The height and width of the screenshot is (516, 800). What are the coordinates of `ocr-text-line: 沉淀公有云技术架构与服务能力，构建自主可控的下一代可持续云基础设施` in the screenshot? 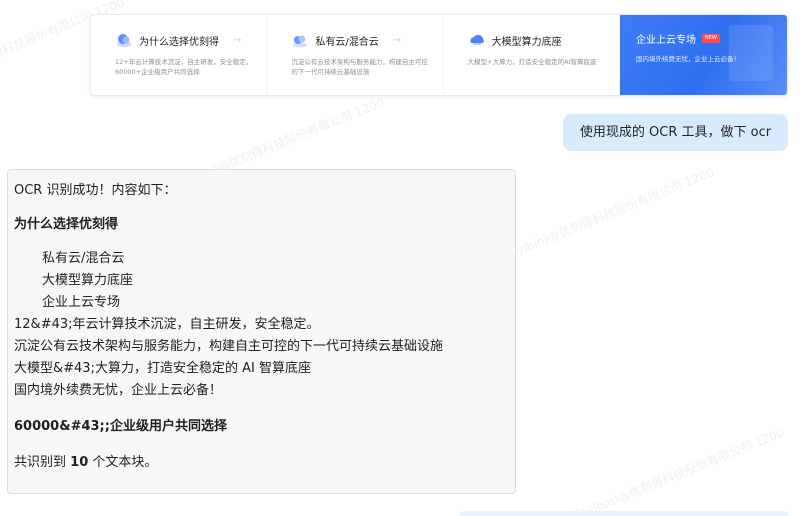 It's located at (229, 346).